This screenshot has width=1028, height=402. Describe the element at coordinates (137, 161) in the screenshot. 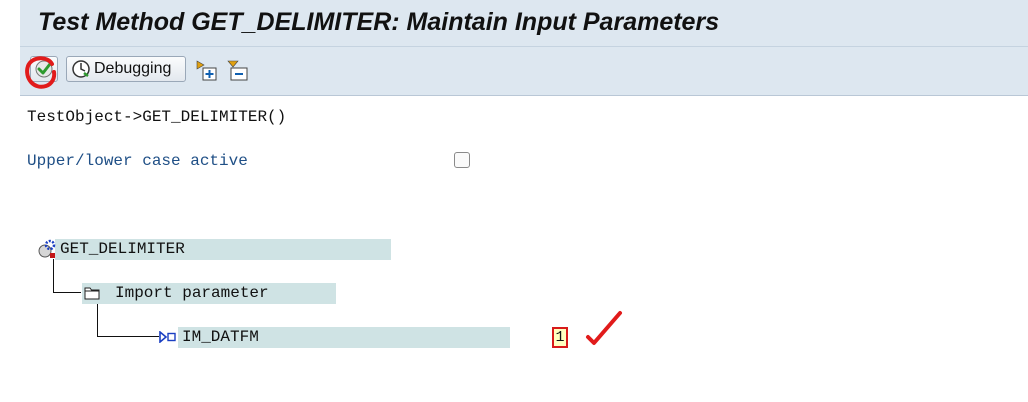

I see `case-label: Upper/lower case active` at that location.